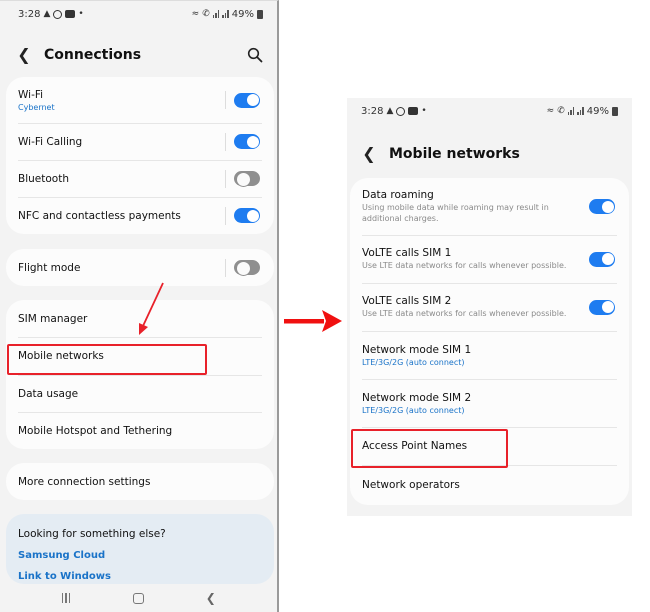  Describe the element at coordinates (49, 267) in the screenshot. I see `row-label: Flight mode` at that location.